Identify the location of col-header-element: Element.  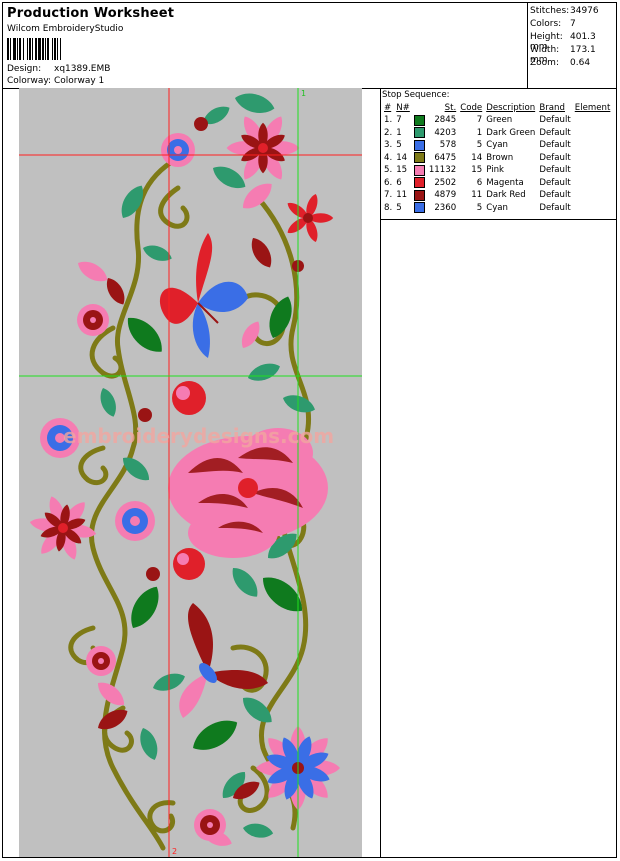
(592, 108).